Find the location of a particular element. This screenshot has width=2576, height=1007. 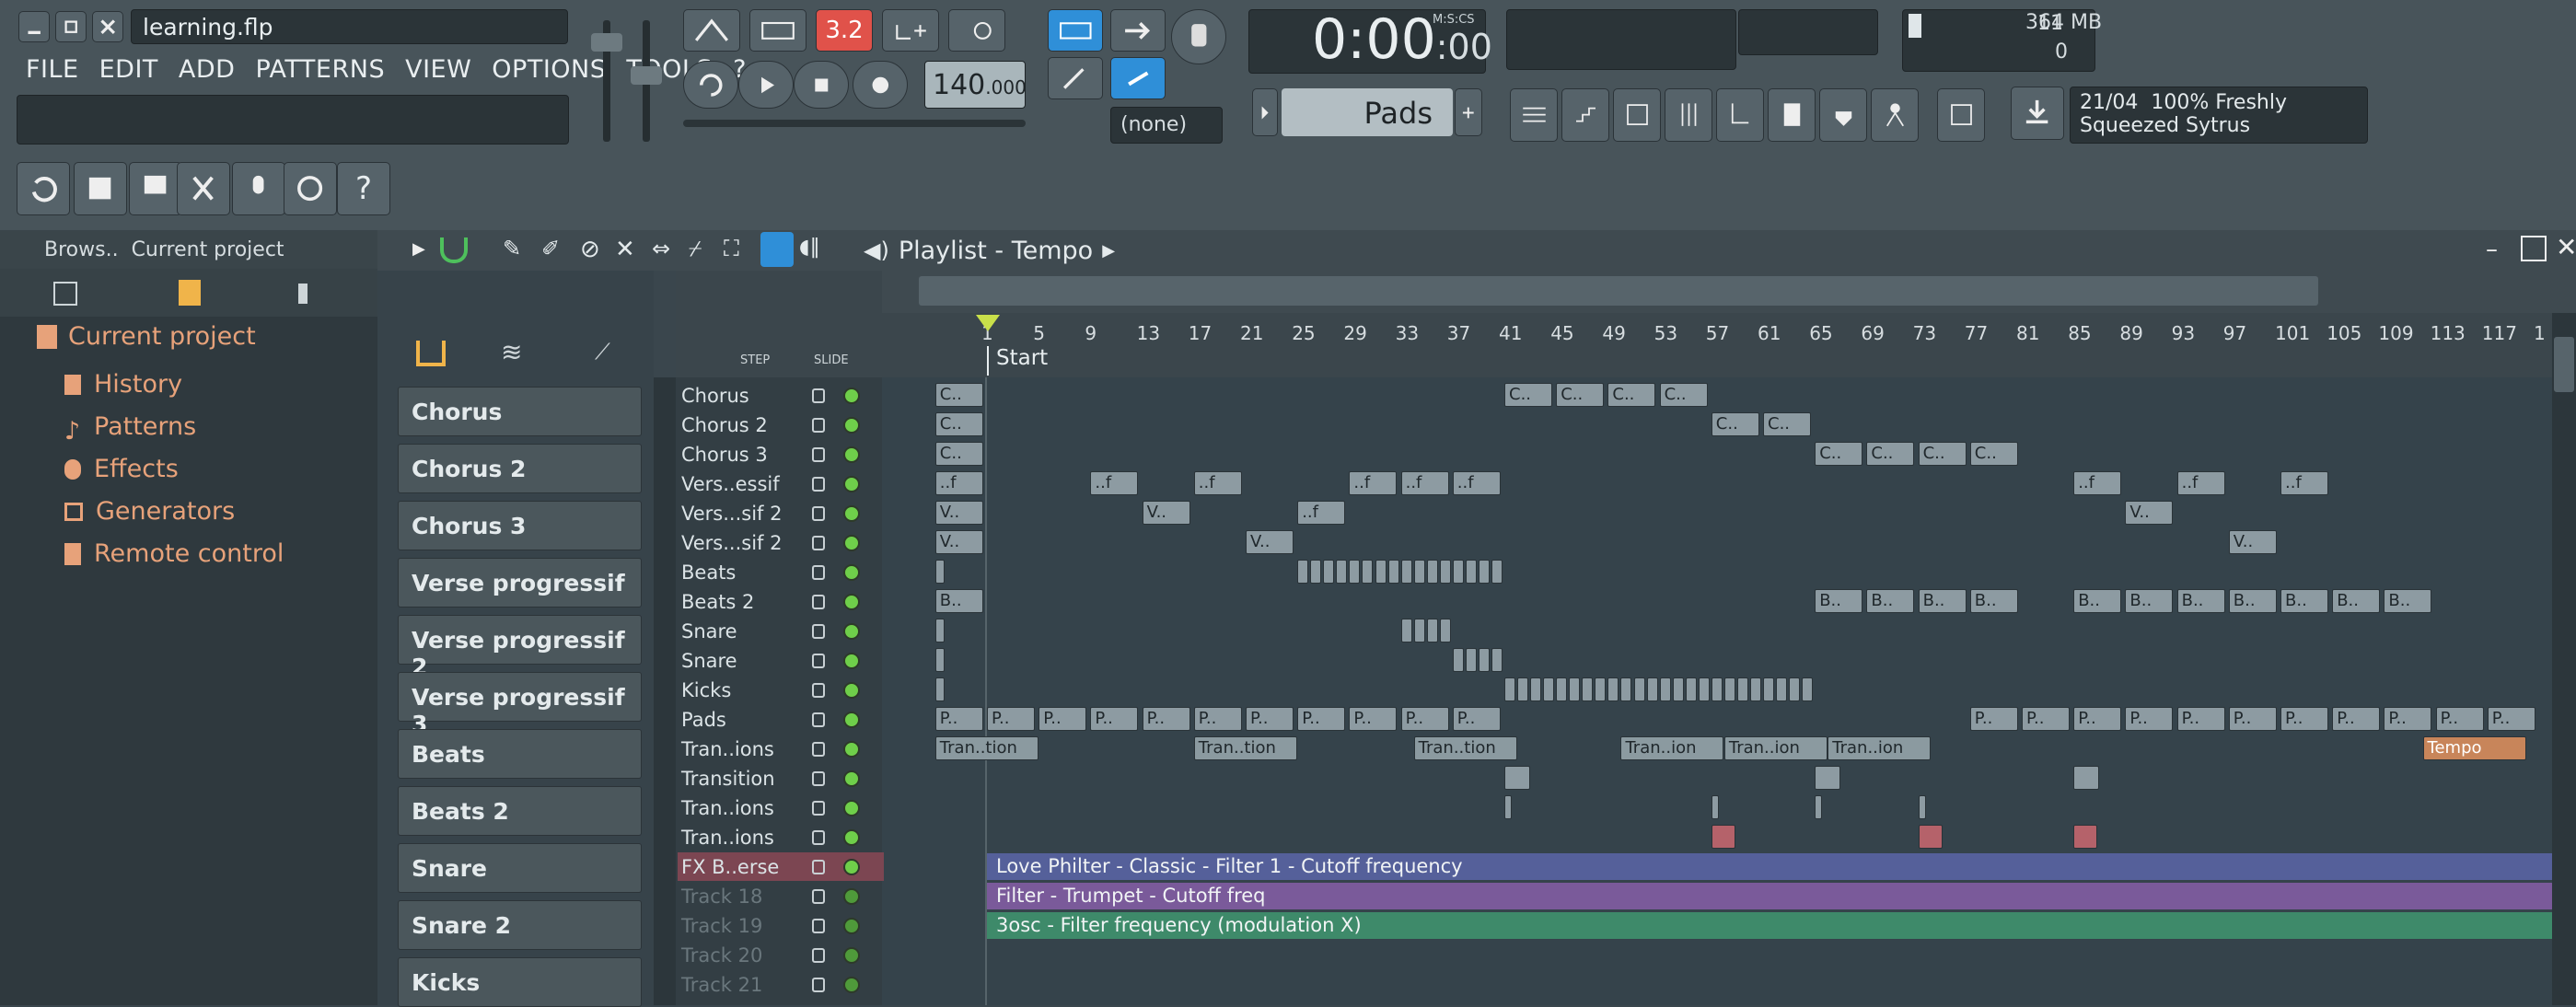

stop-button is located at coordinates (821, 85).